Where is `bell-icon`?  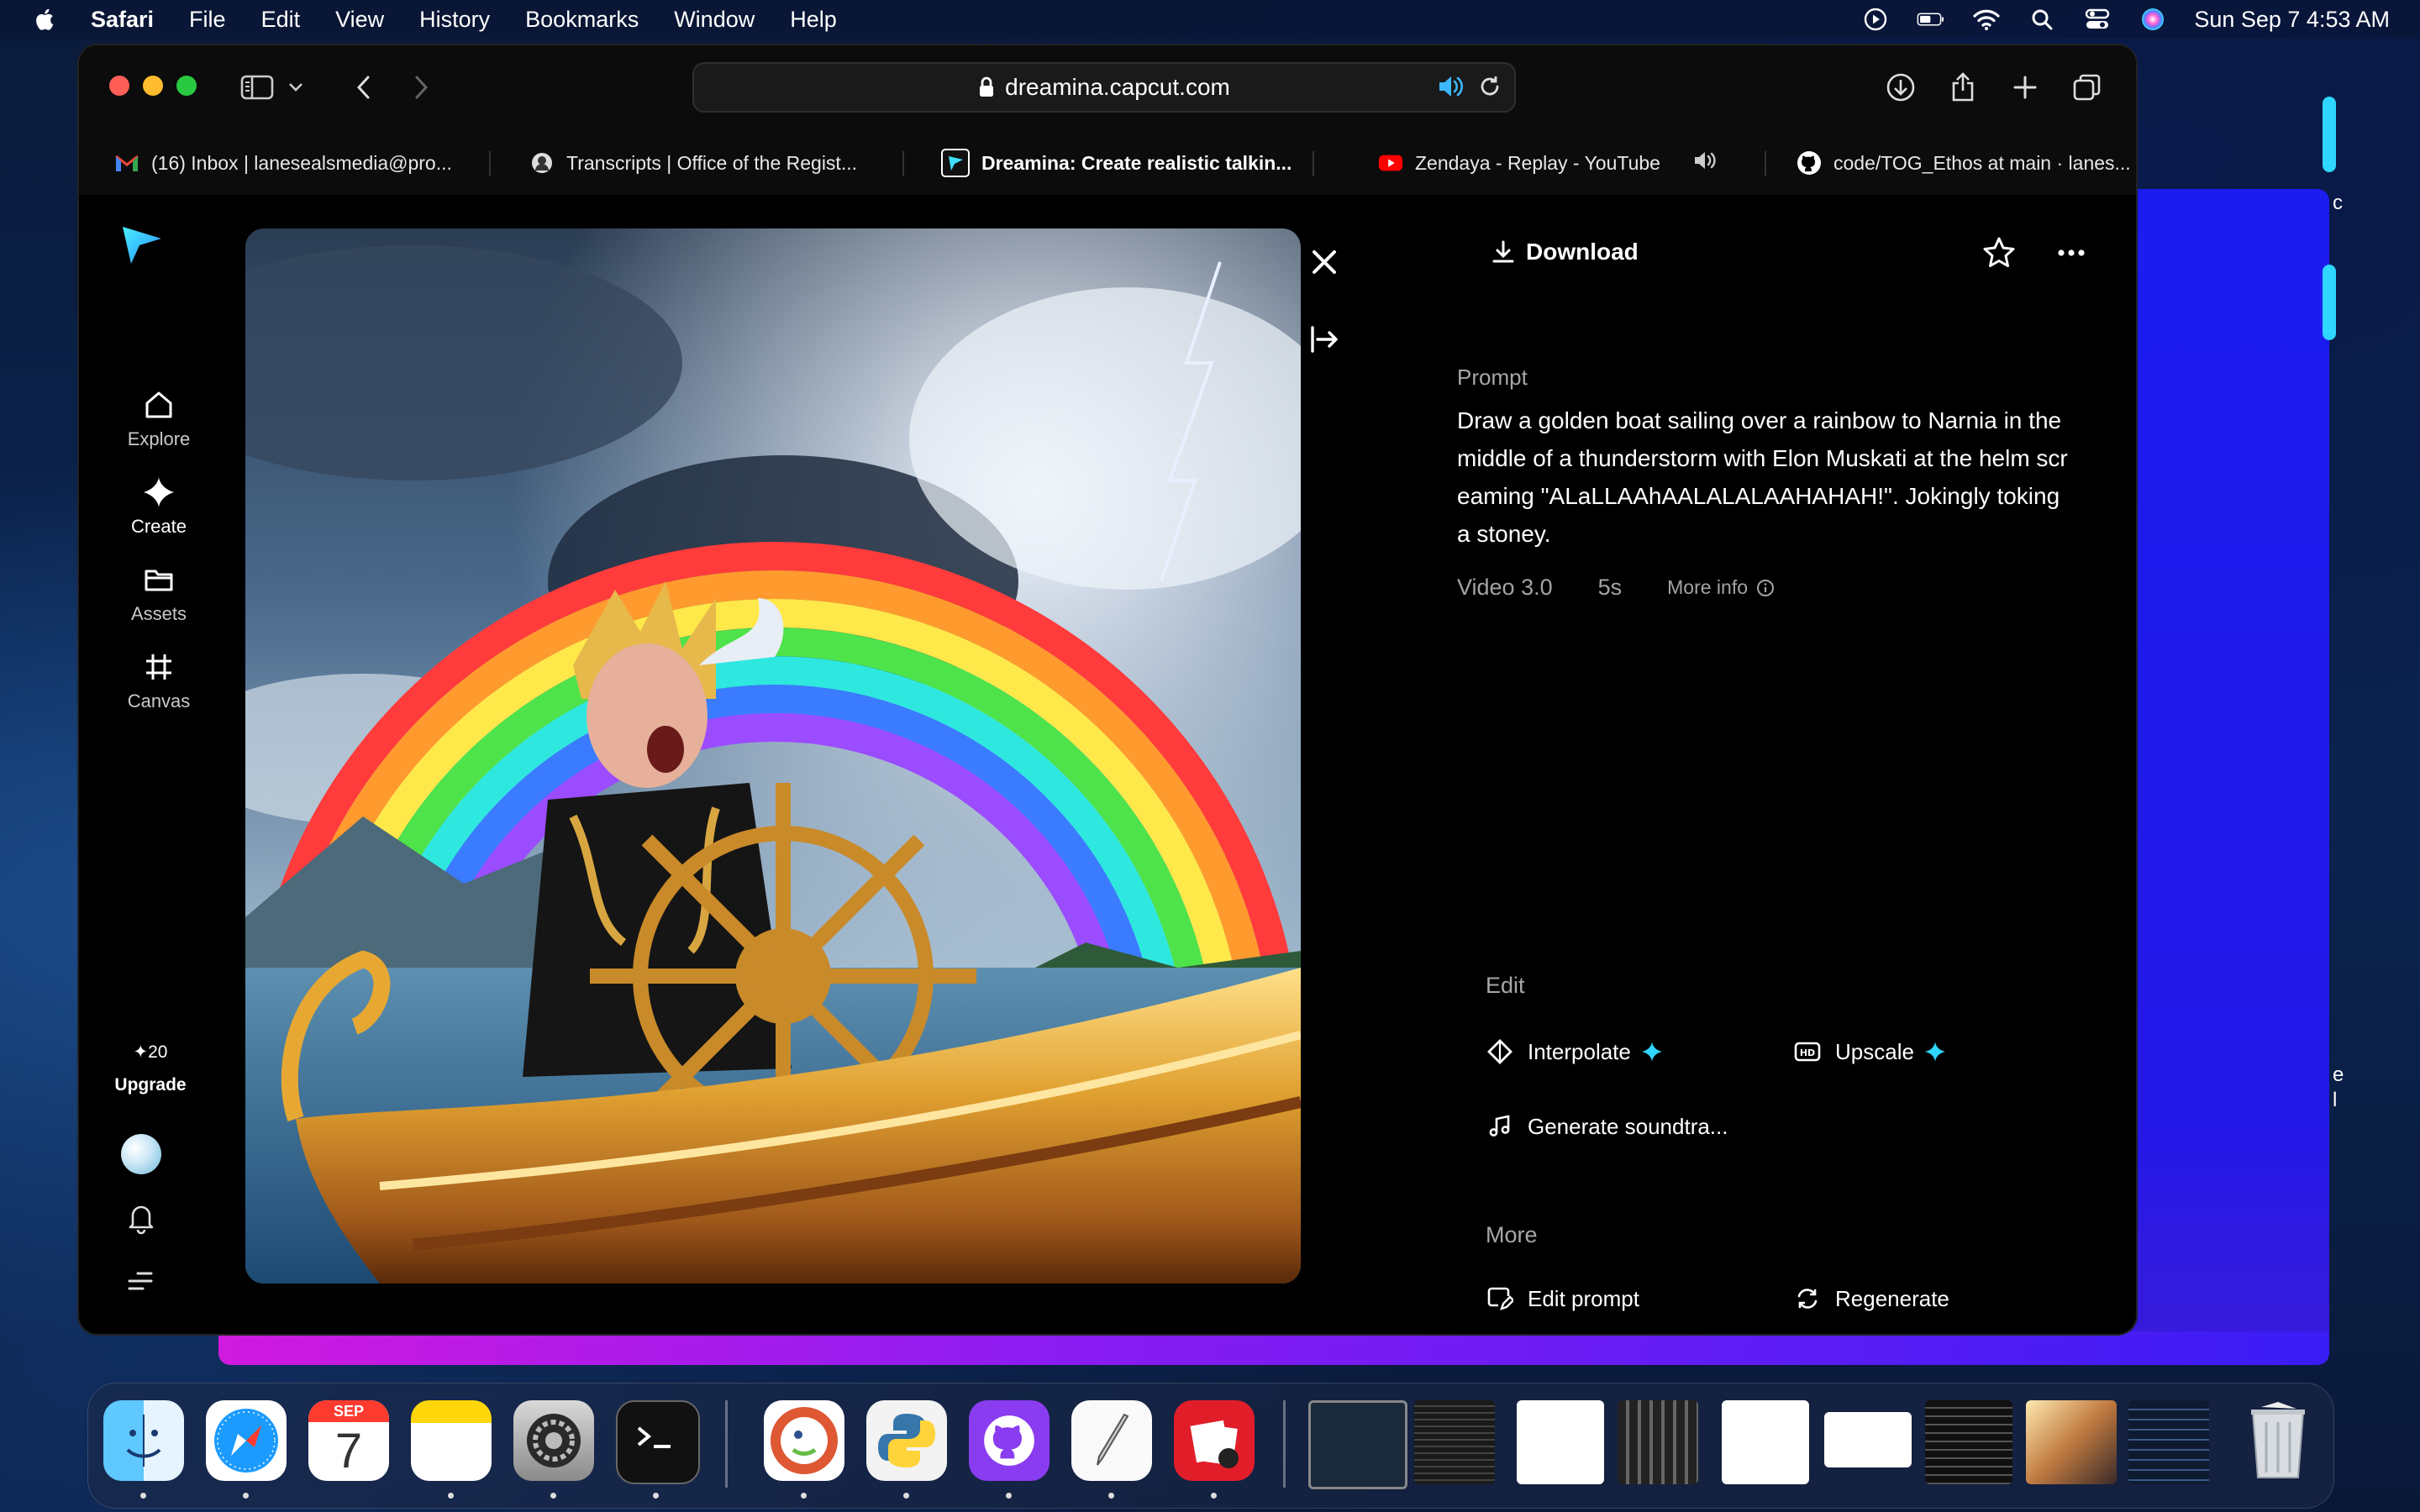
bell-icon is located at coordinates (141, 1218).